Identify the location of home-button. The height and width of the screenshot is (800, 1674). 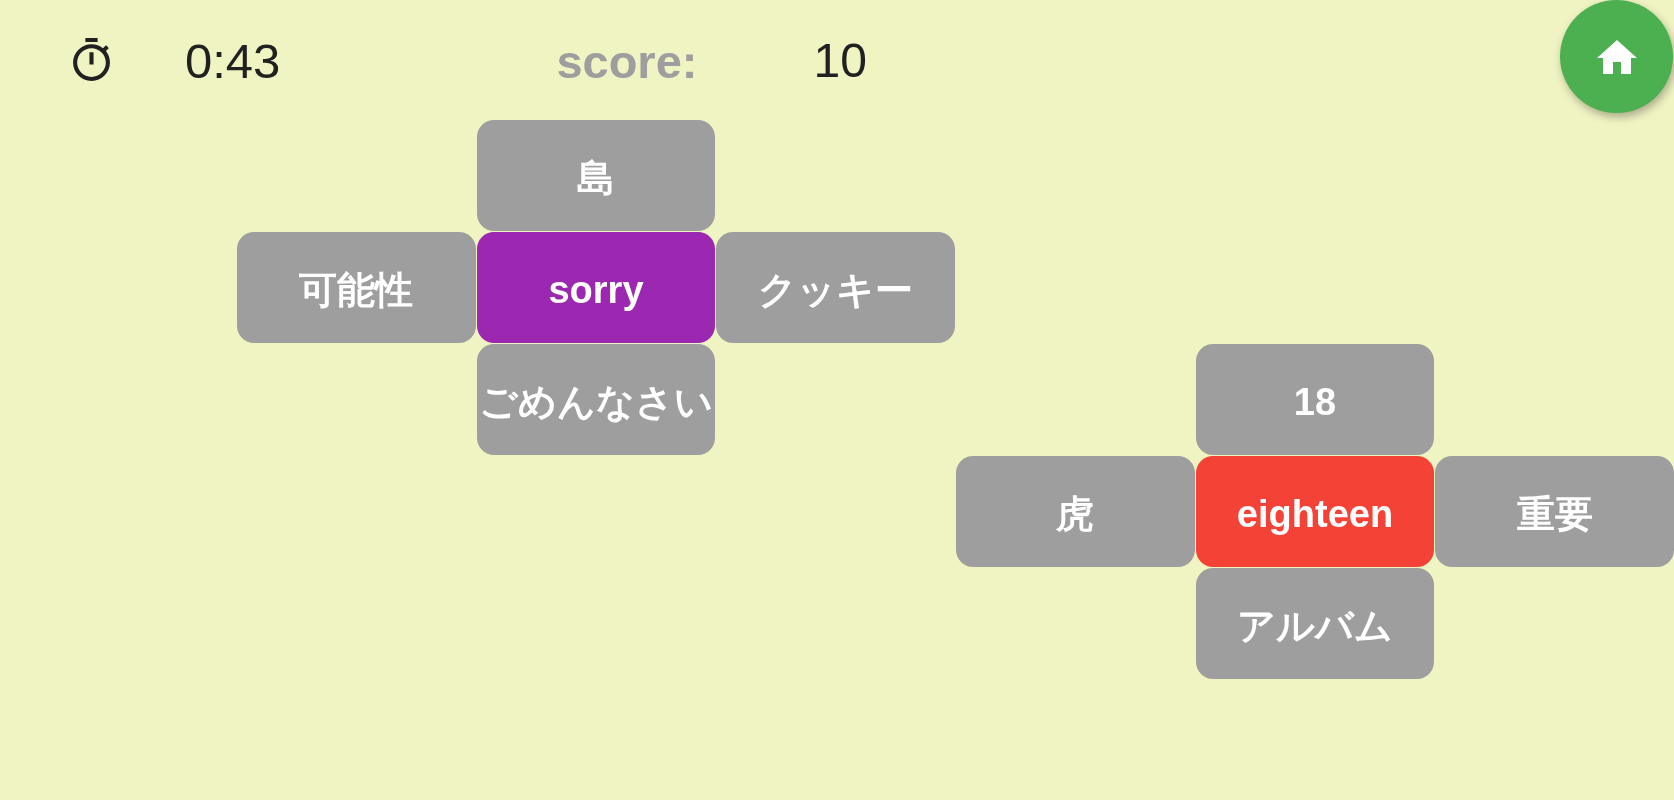
(1616, 56).